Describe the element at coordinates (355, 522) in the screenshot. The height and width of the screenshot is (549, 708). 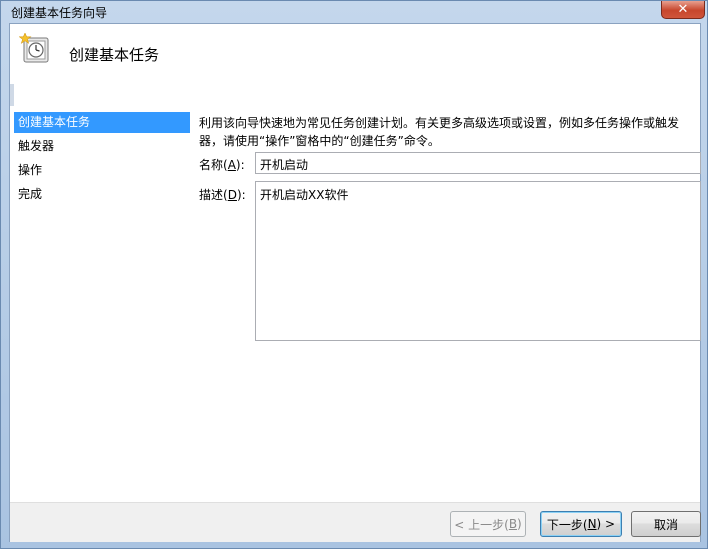
I see `wizard-footer: < 上一步(B) 下一步(N) > 取消` at that location.